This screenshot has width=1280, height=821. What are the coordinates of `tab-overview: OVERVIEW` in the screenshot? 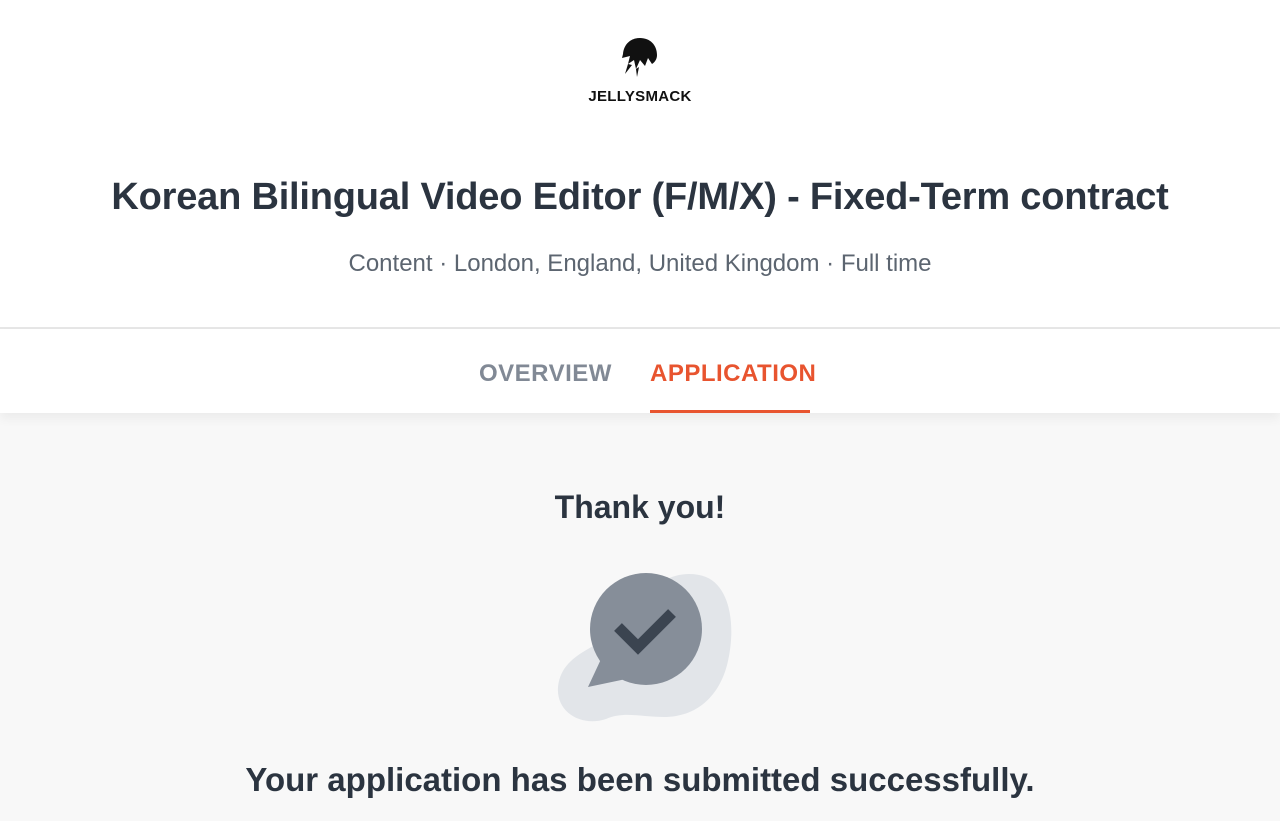 It's located at (545, 371).